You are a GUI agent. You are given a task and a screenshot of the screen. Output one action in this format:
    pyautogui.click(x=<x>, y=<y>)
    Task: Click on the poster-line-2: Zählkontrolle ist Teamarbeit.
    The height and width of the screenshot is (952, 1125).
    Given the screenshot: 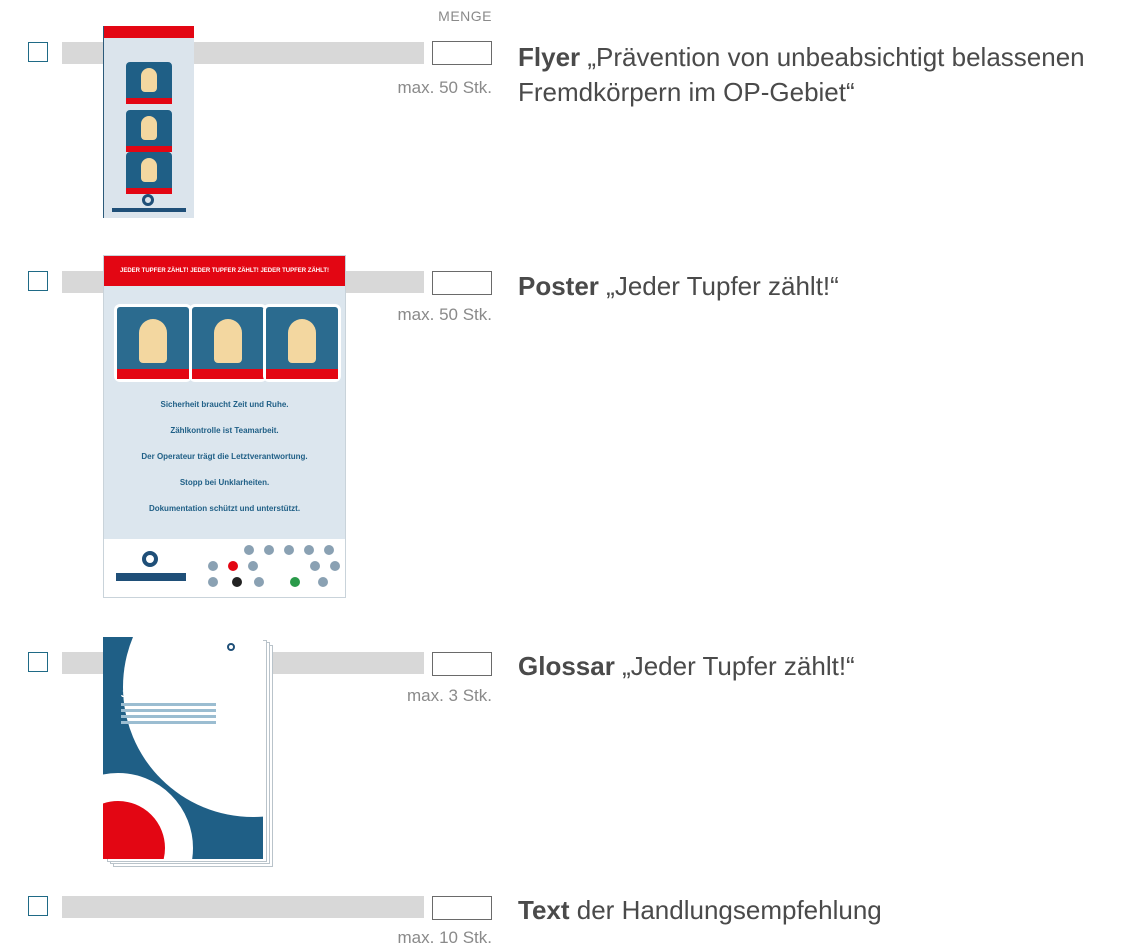 What is the action you would take?
    pyautogui.click(x=224, y=430)
    